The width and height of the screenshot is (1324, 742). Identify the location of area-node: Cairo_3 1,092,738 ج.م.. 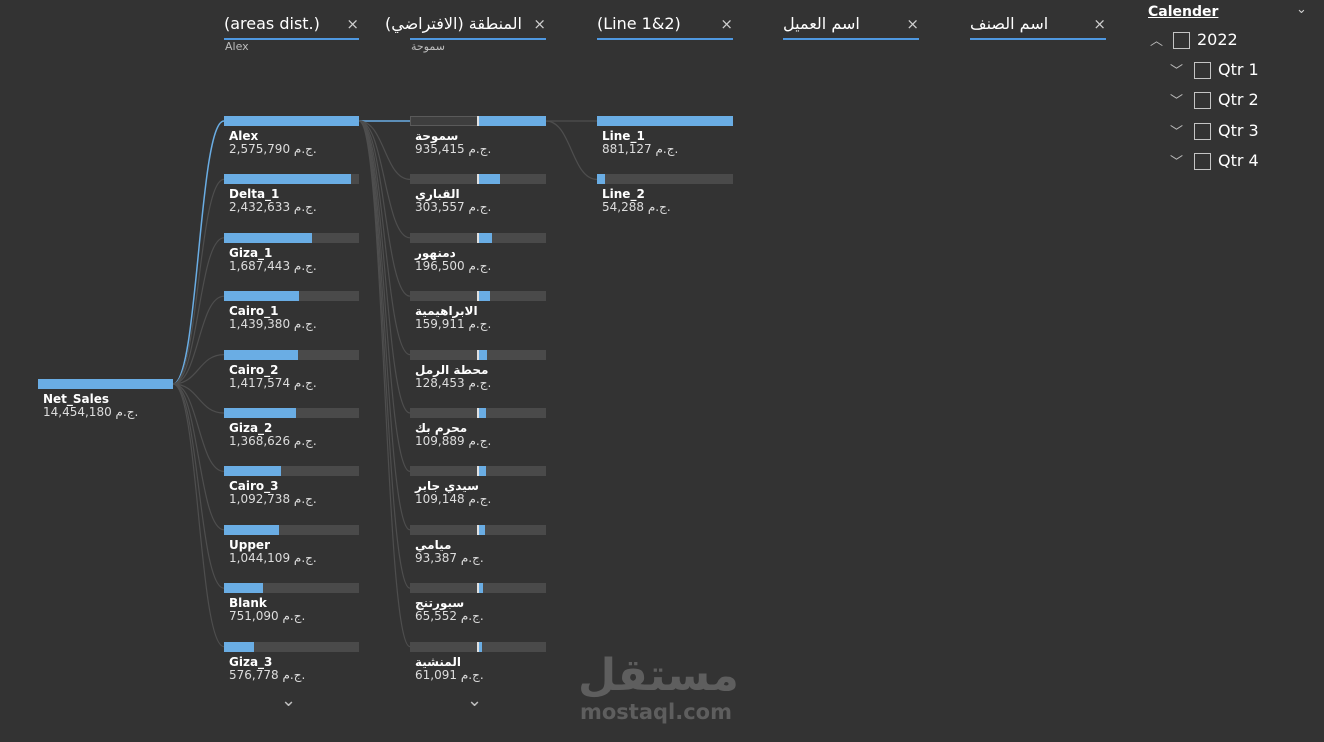
(291, 488).